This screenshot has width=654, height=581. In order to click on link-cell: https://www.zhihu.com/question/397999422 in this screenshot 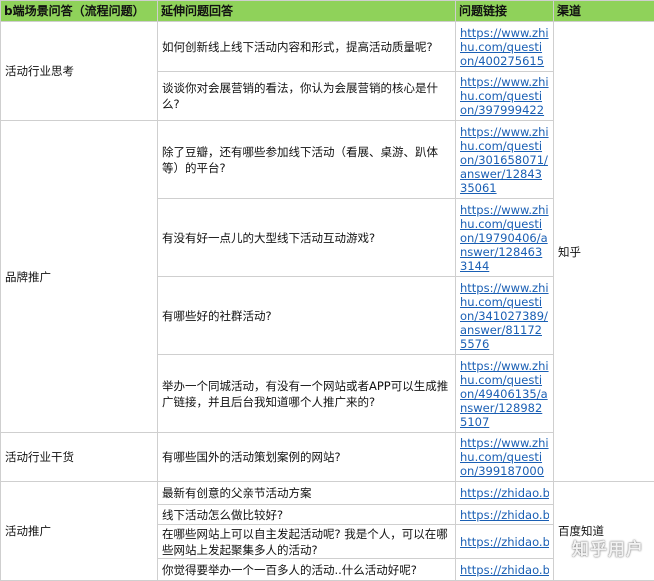, I will do `click(505, 96)`.